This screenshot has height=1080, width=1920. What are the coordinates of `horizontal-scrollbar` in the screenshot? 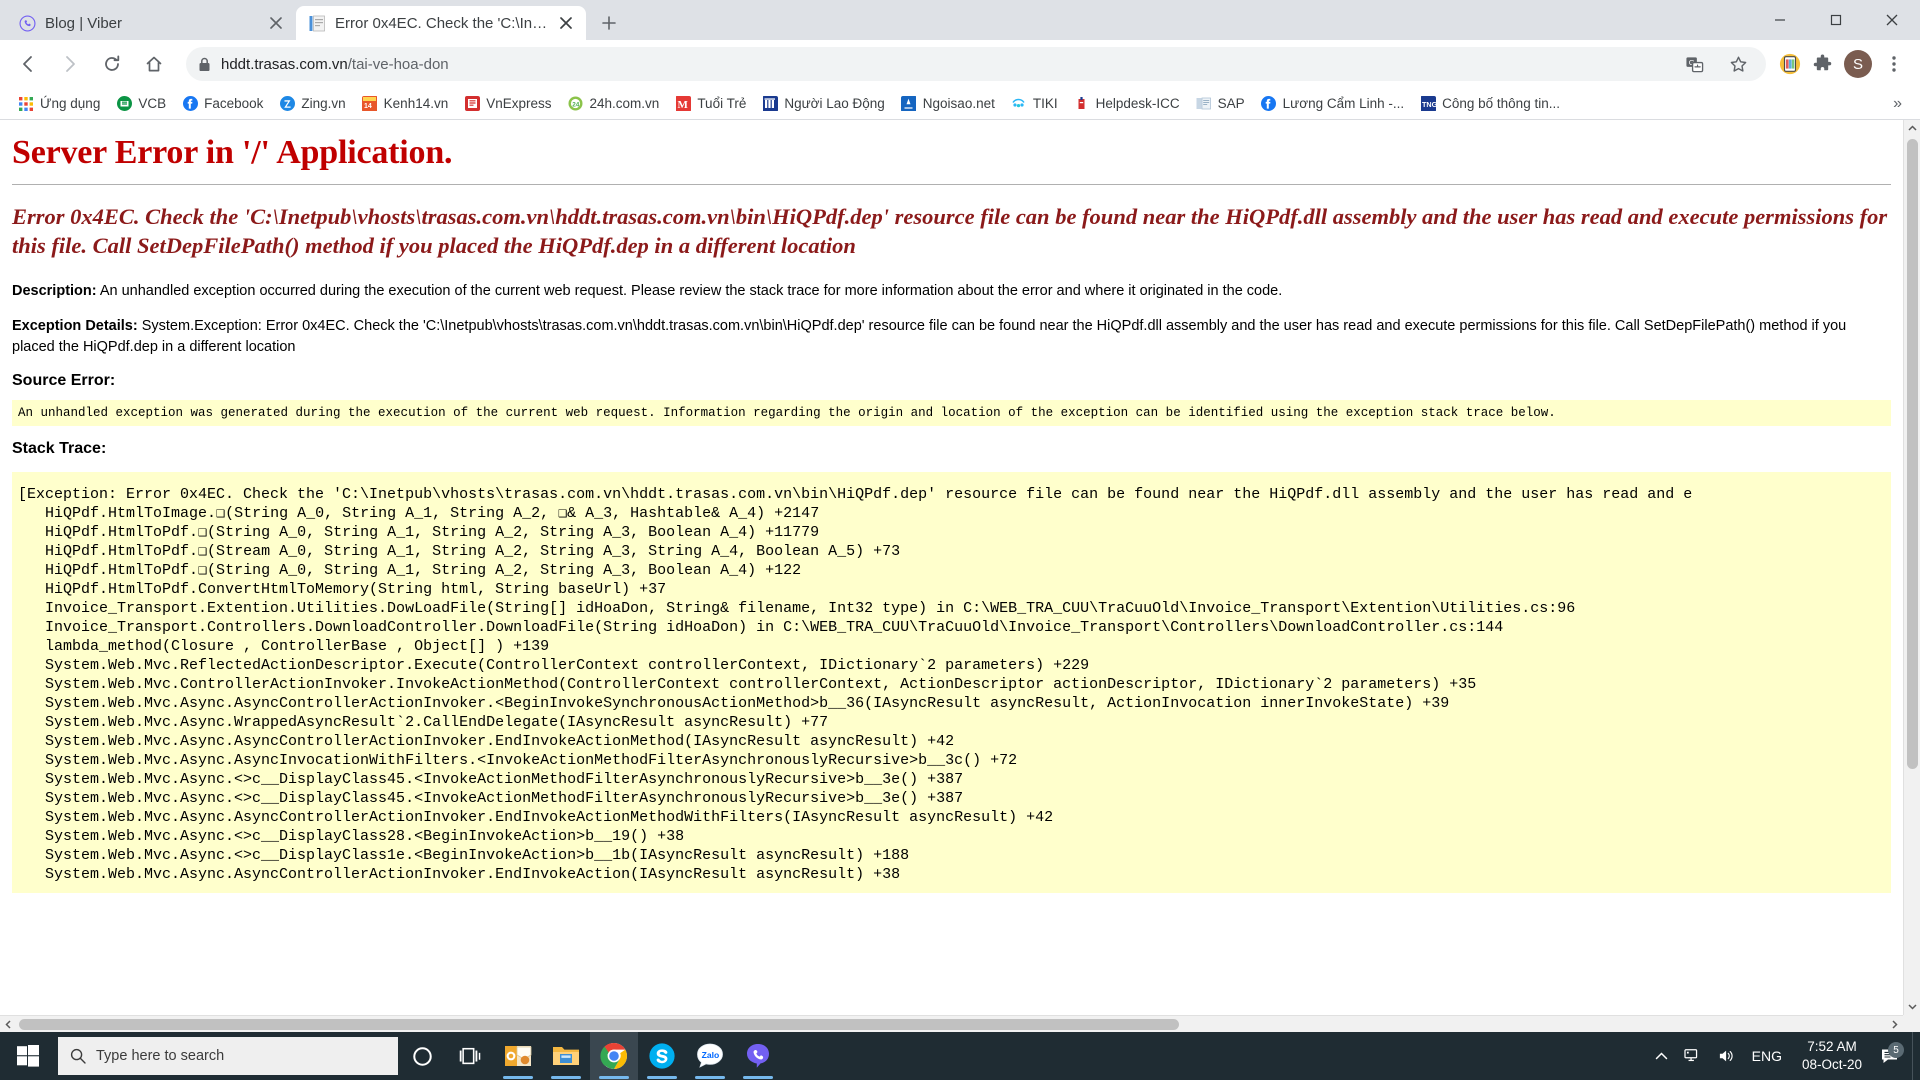 It's located at (951, 1023).